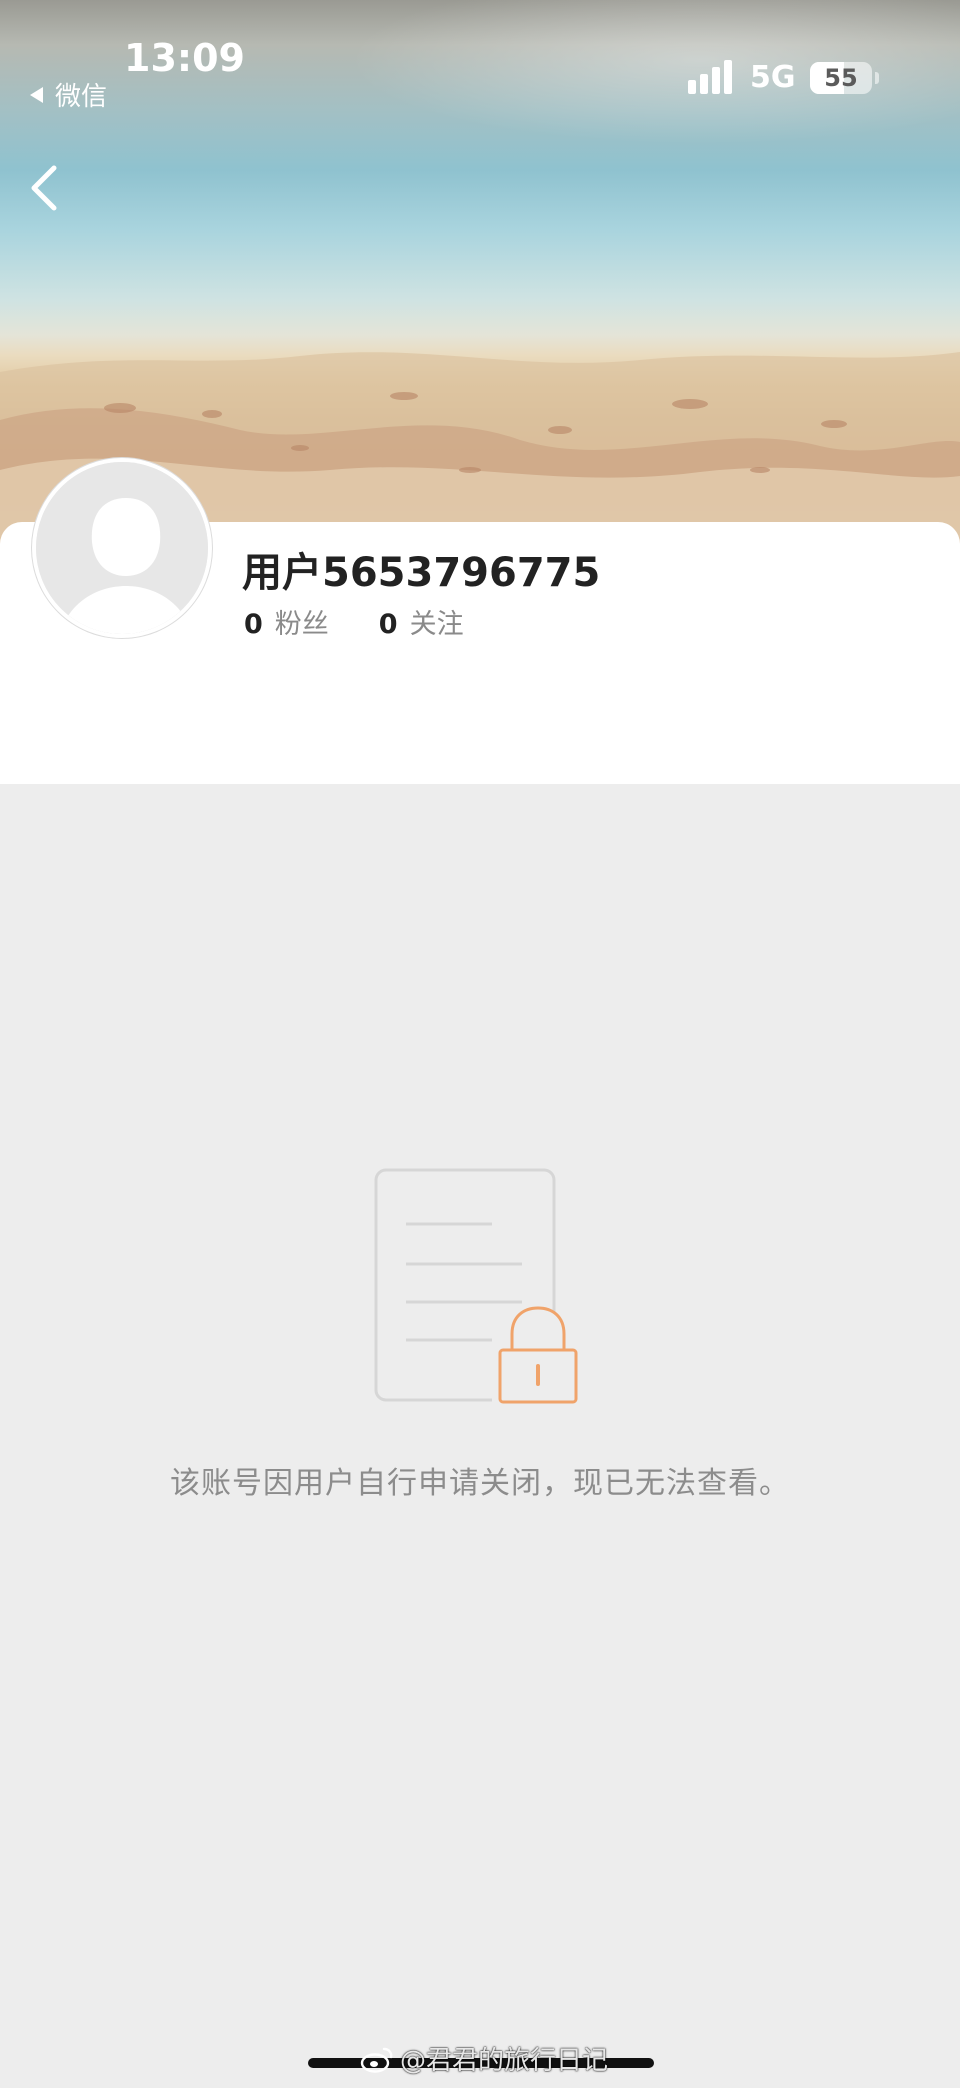 The width and height of the screenshot is (960, 2088). What do you see at coordinates (301, 624) in the screenshot?
I see `followers-label: 粉丝` at bounding box center [301, 624].